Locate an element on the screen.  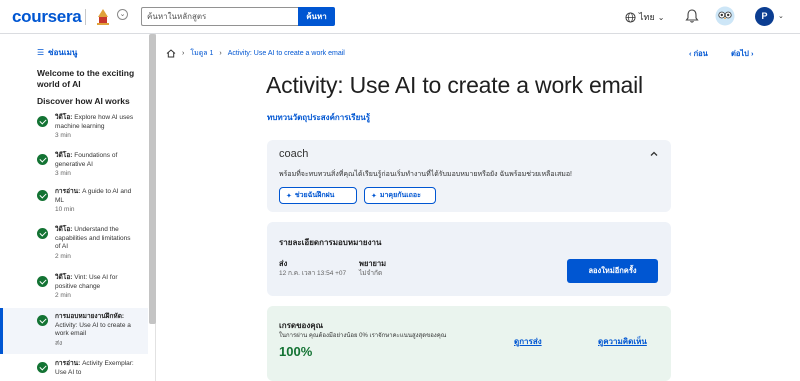
notification-bell-icon is located at coordinates (692, 16).